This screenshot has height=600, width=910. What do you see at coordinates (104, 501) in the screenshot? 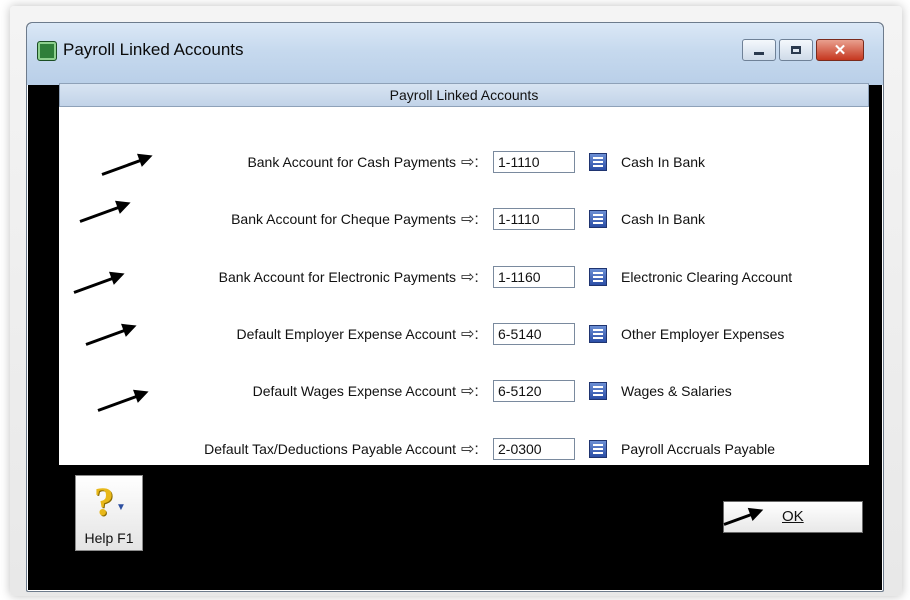
I see `help-question-icon: ?` at bounding box center [104, 501].